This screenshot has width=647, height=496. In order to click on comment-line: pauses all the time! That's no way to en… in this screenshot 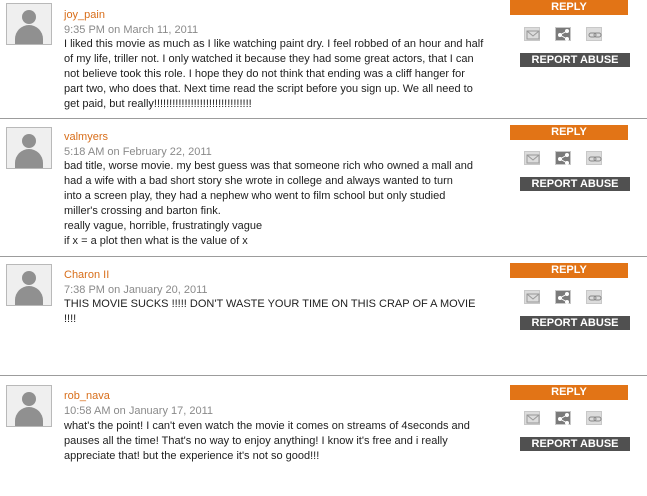, I will do `click(256, 441)`.